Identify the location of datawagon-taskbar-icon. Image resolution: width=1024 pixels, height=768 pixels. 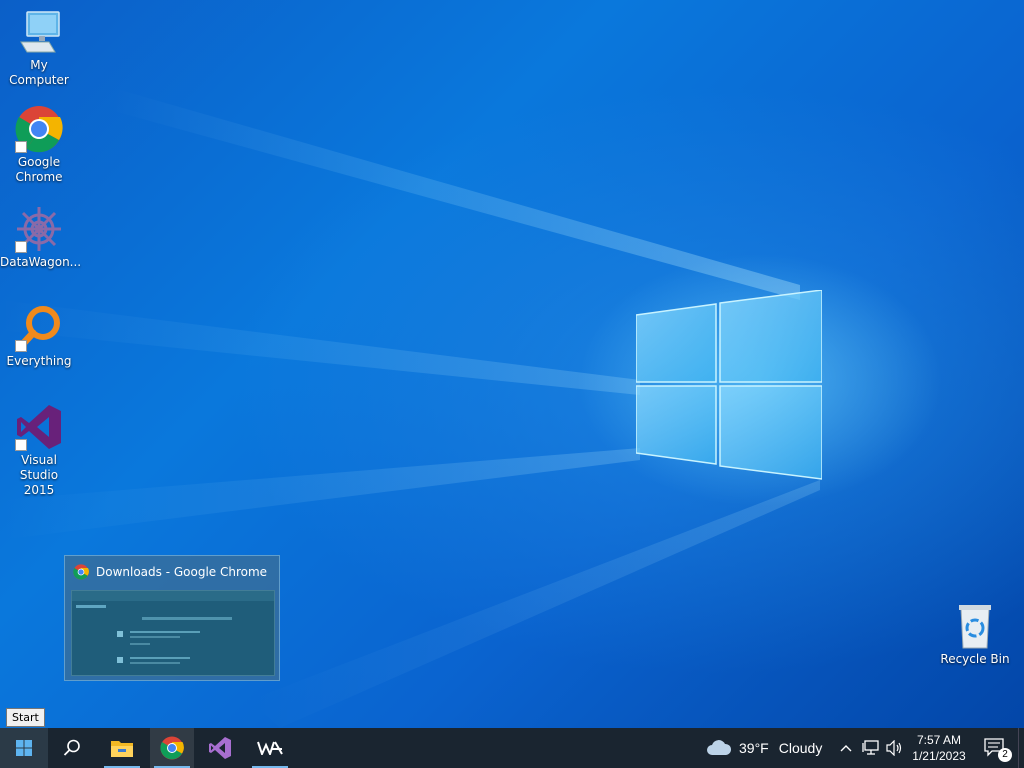
(270, 748).